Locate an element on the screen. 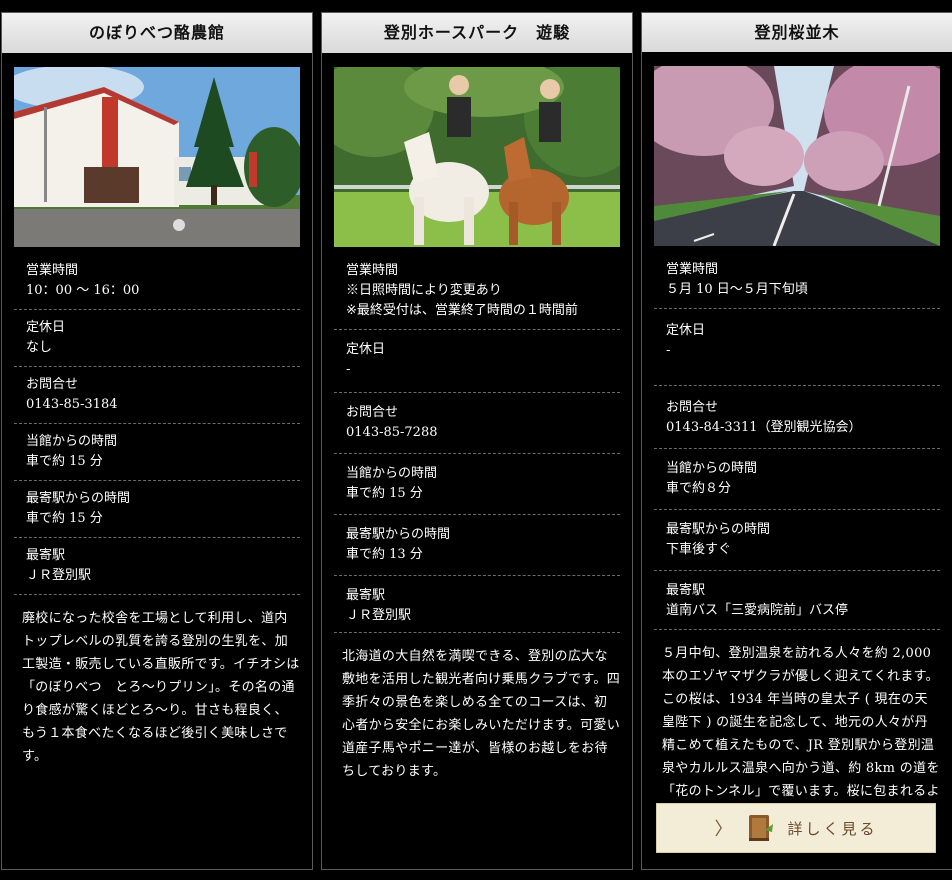  info-row-hours: 営業時間 ※日照時間により変更あり ※最終受付は、営業終了時間の１時間前 is located at coordinates (477, 291).